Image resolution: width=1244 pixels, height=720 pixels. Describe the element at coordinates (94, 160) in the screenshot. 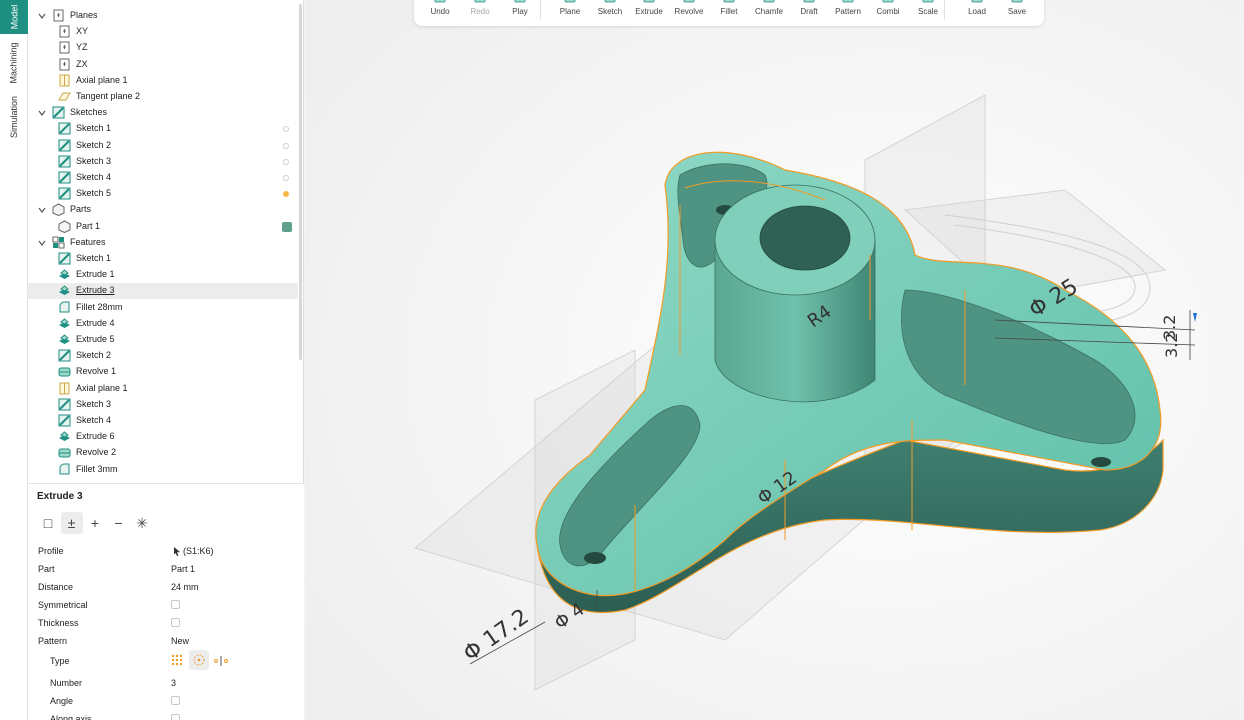

I see `tree-item-label: Sketch 3` at that location.